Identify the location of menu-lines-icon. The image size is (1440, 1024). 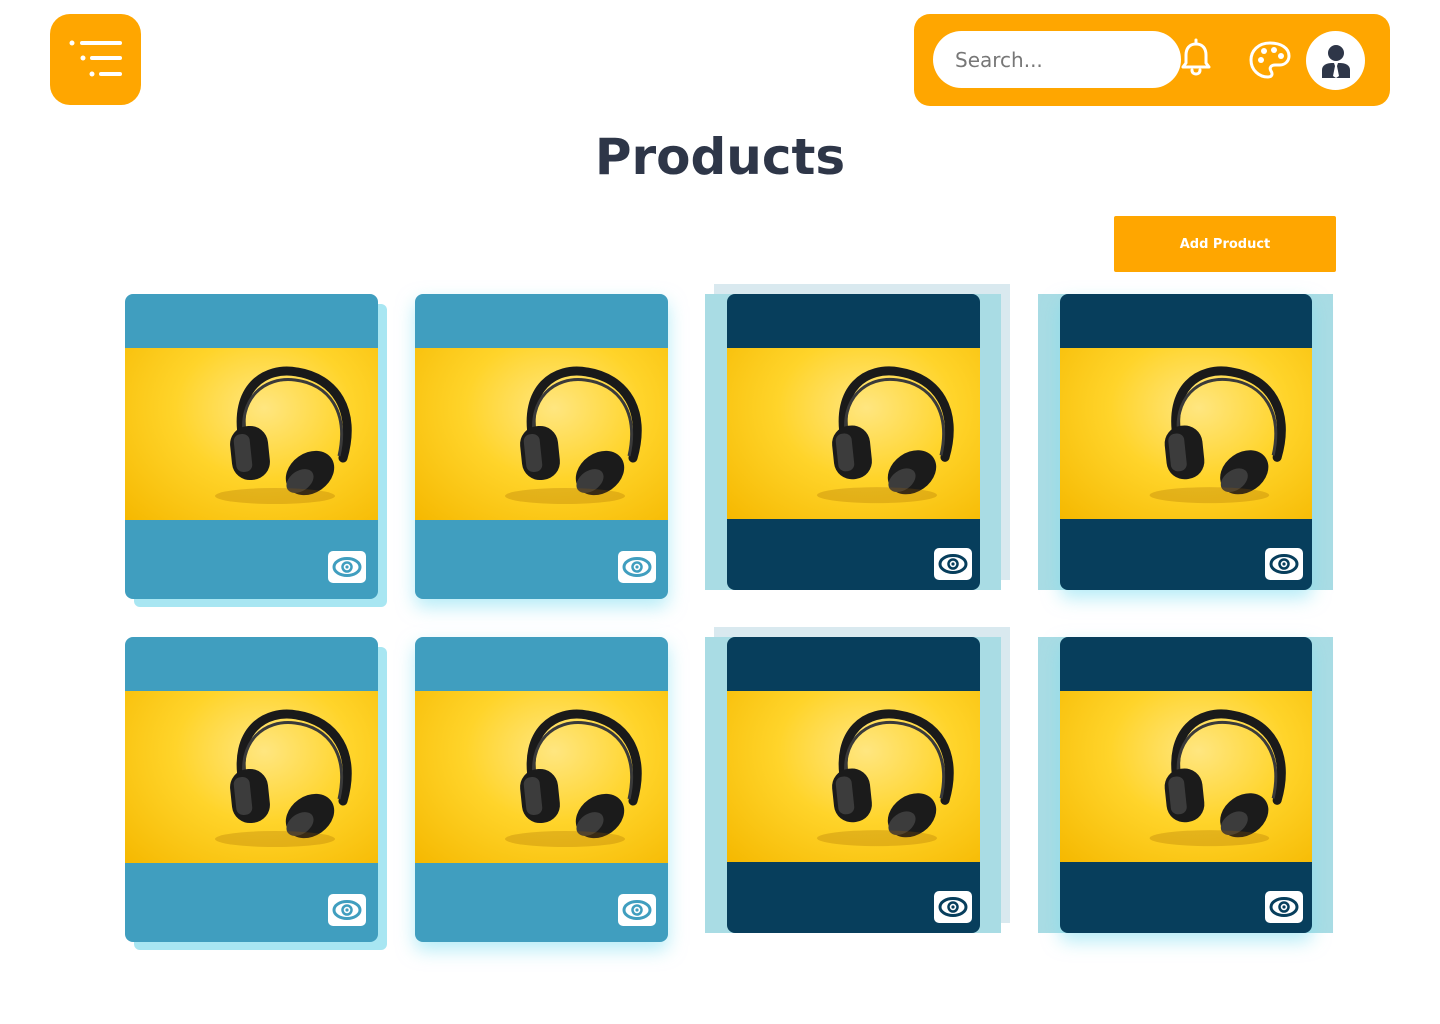
(95, 58).